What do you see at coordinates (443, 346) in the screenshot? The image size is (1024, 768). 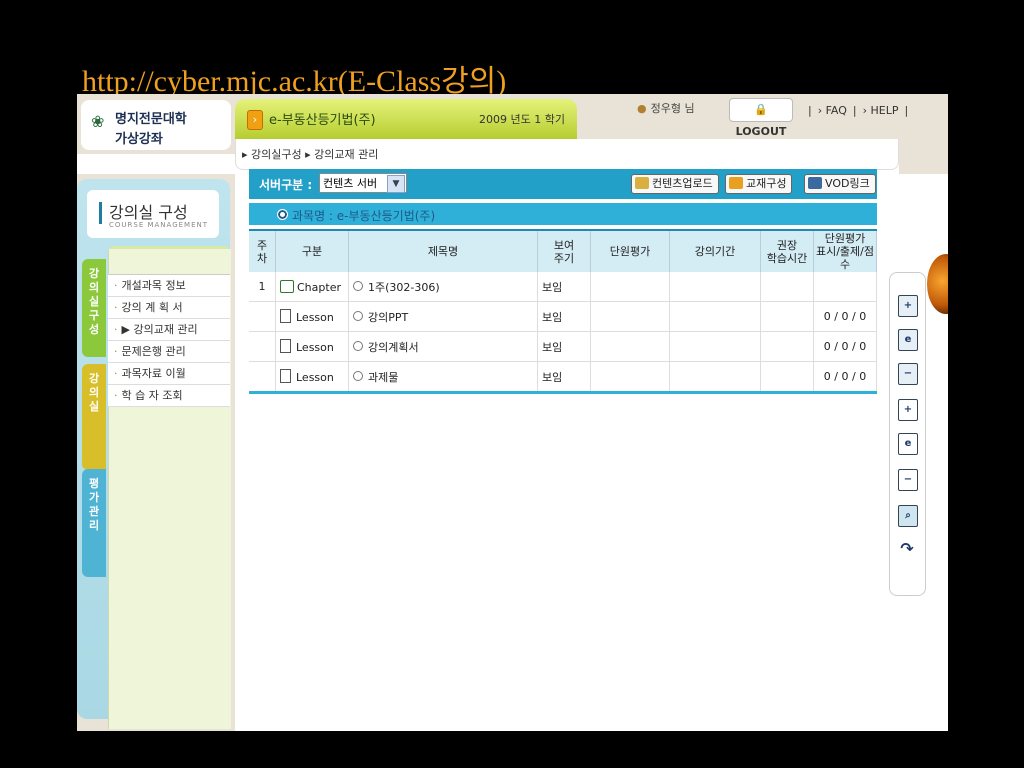 I see `cell-title: 강의계획서` at bounding box center [443, 346].